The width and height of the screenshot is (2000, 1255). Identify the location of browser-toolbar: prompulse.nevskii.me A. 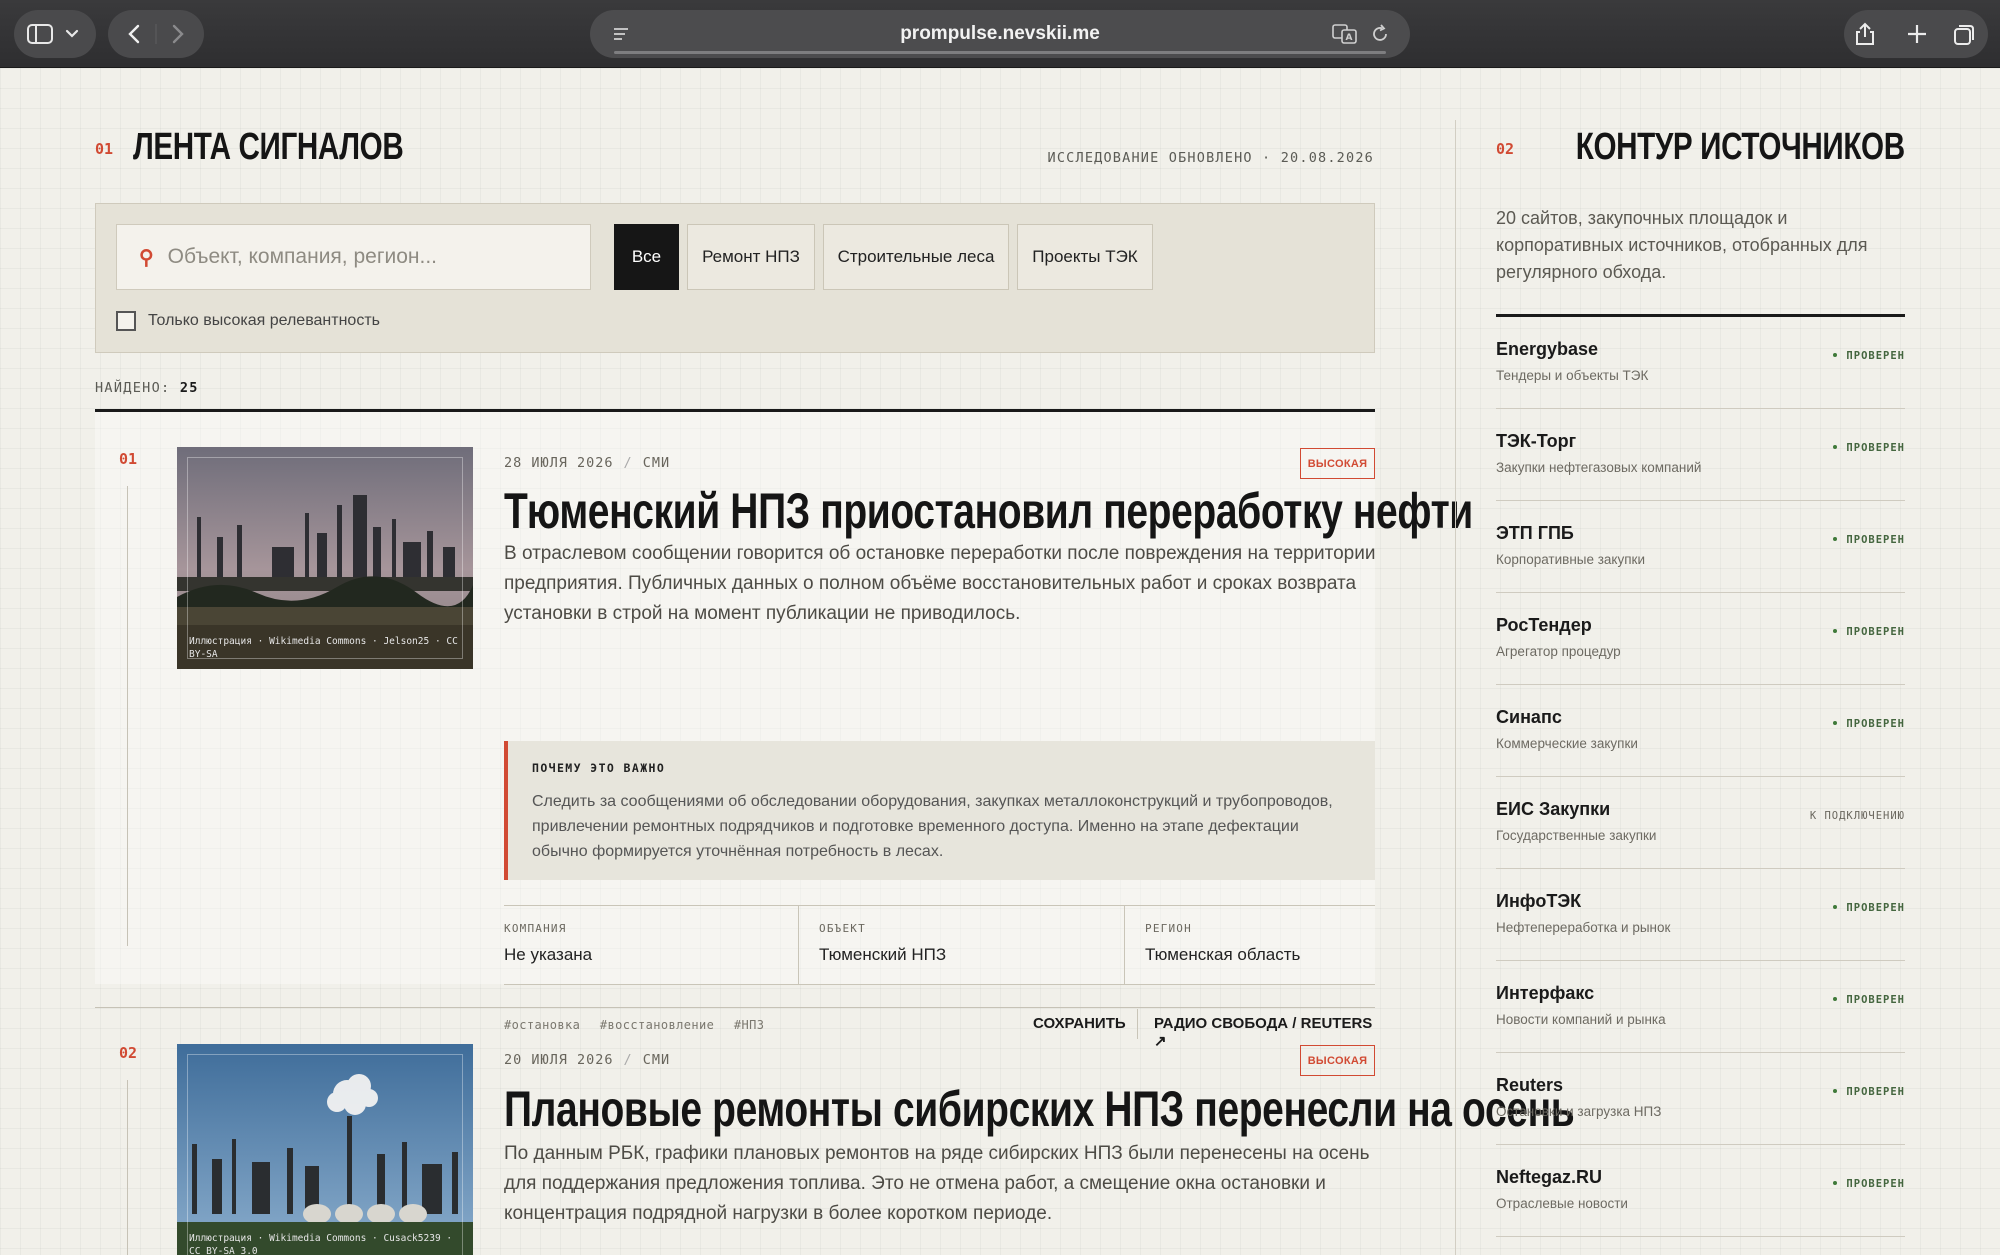
(1000, 34).